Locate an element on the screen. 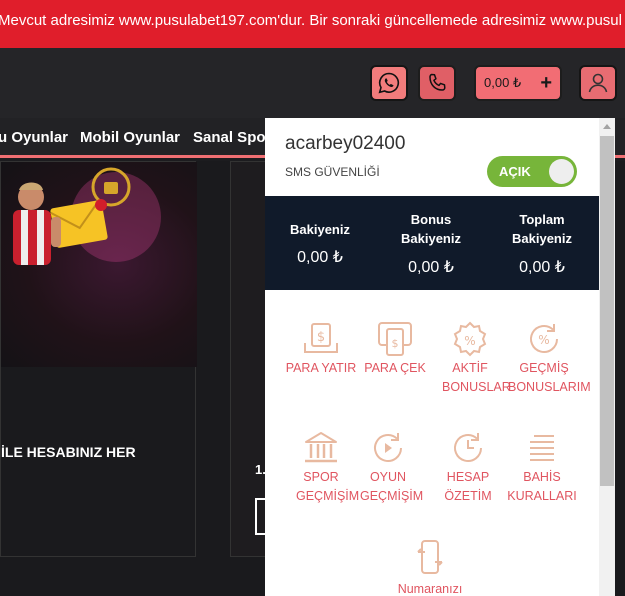 Image resolution: width=625 pixels, height=596 pixels. plus-icon: + is located at coordinates (546, 82).